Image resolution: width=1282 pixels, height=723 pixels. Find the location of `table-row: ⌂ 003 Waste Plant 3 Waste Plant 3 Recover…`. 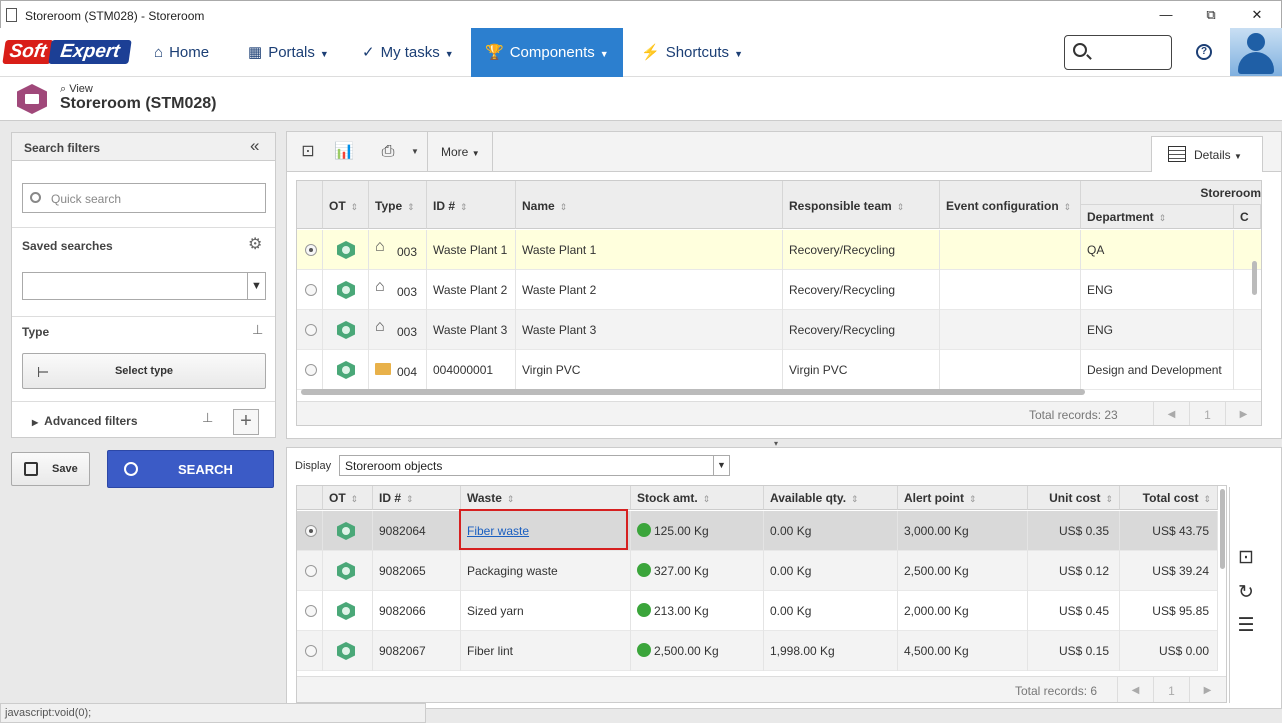

table-row: ⌂ 003 Waste Plant 3 Waste Plant 3 Recover… is located at coordinates (779, 330).